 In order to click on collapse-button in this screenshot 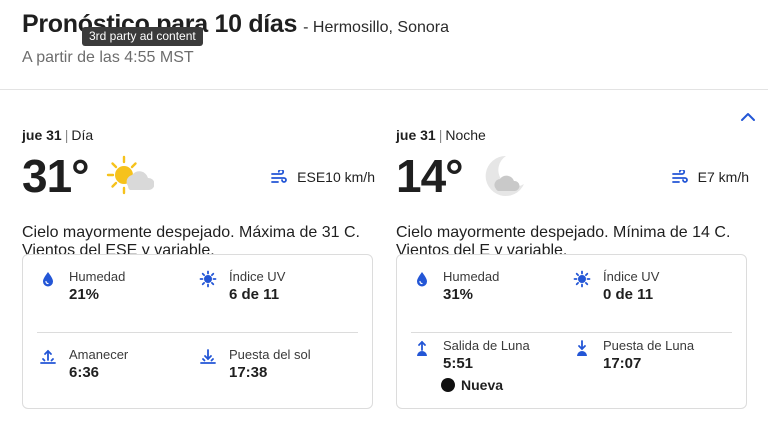, I will do `click(748, 117)`.